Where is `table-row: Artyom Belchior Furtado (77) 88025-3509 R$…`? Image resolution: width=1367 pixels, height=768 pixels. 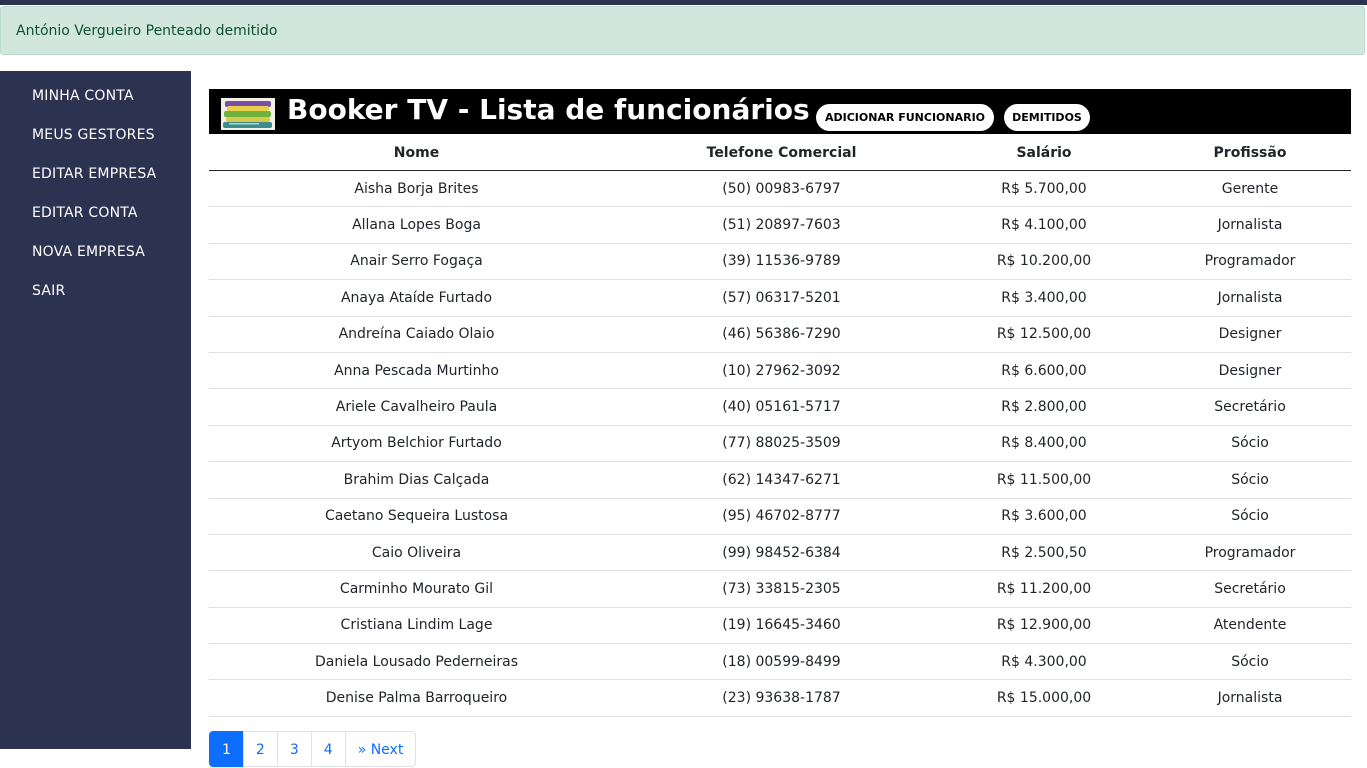
table-row: Artyom Belchior Furtado (77) 88025-3509 R$… is located at coordinates (780, 444).